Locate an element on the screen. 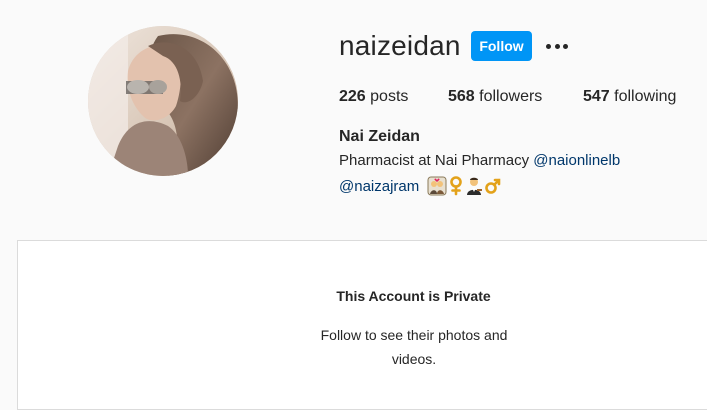  more-horizontal-icon is located at coordinates (557, 46).